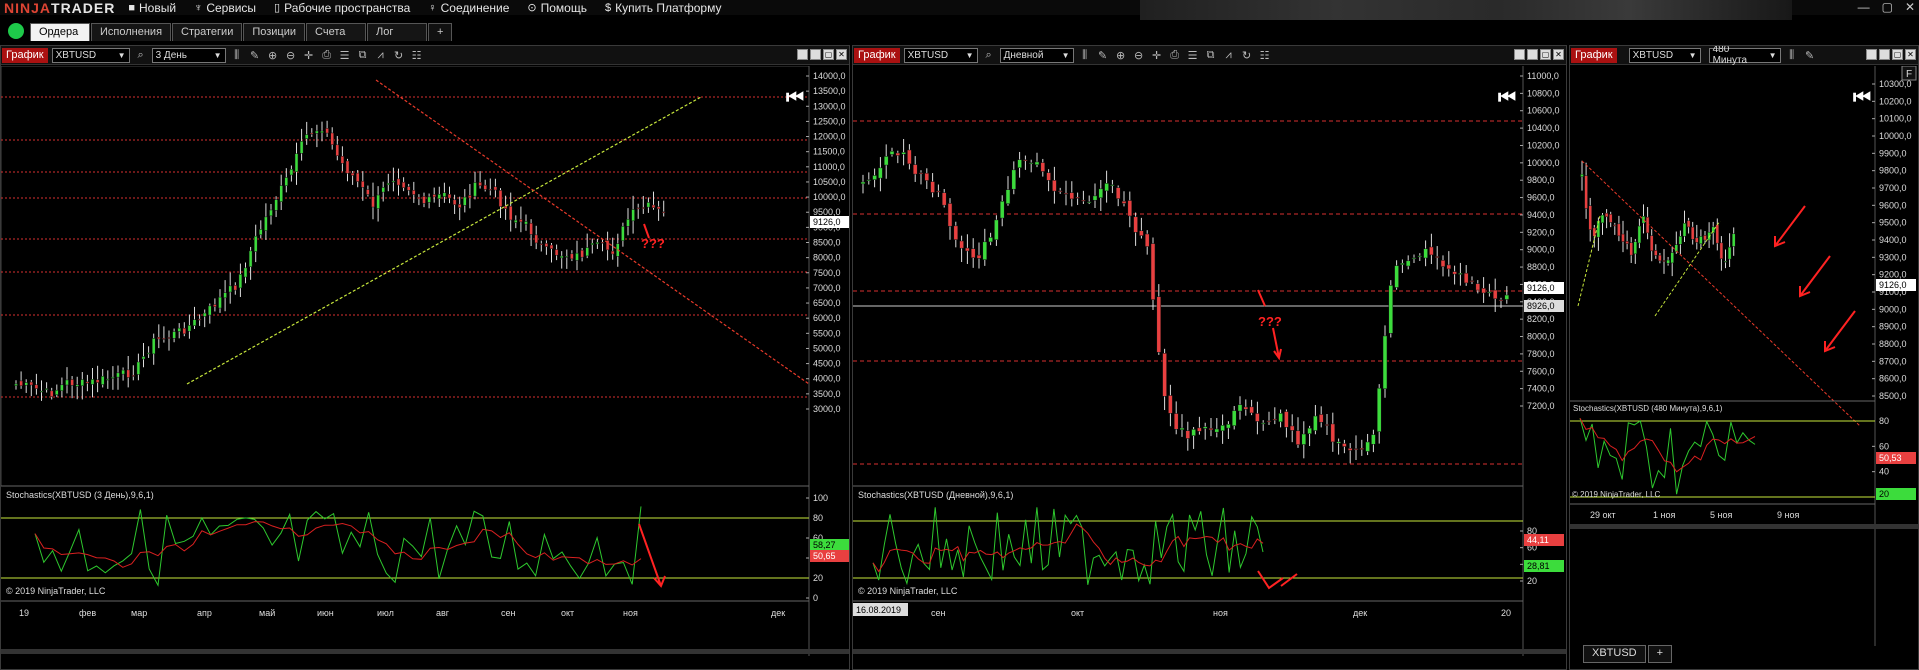  Describe the element at coordinates (1893, 379) in the screenshot. I see `price-axis-tick-label: 8600,0` at that location.